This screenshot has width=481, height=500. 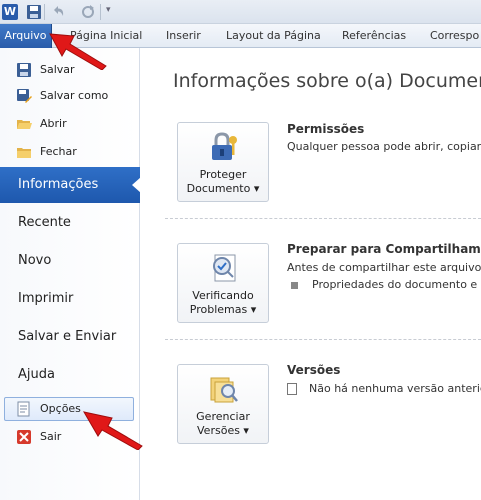 I want to click on nav-item-salvar-como: Salvar como, so click(x=62, y=96).